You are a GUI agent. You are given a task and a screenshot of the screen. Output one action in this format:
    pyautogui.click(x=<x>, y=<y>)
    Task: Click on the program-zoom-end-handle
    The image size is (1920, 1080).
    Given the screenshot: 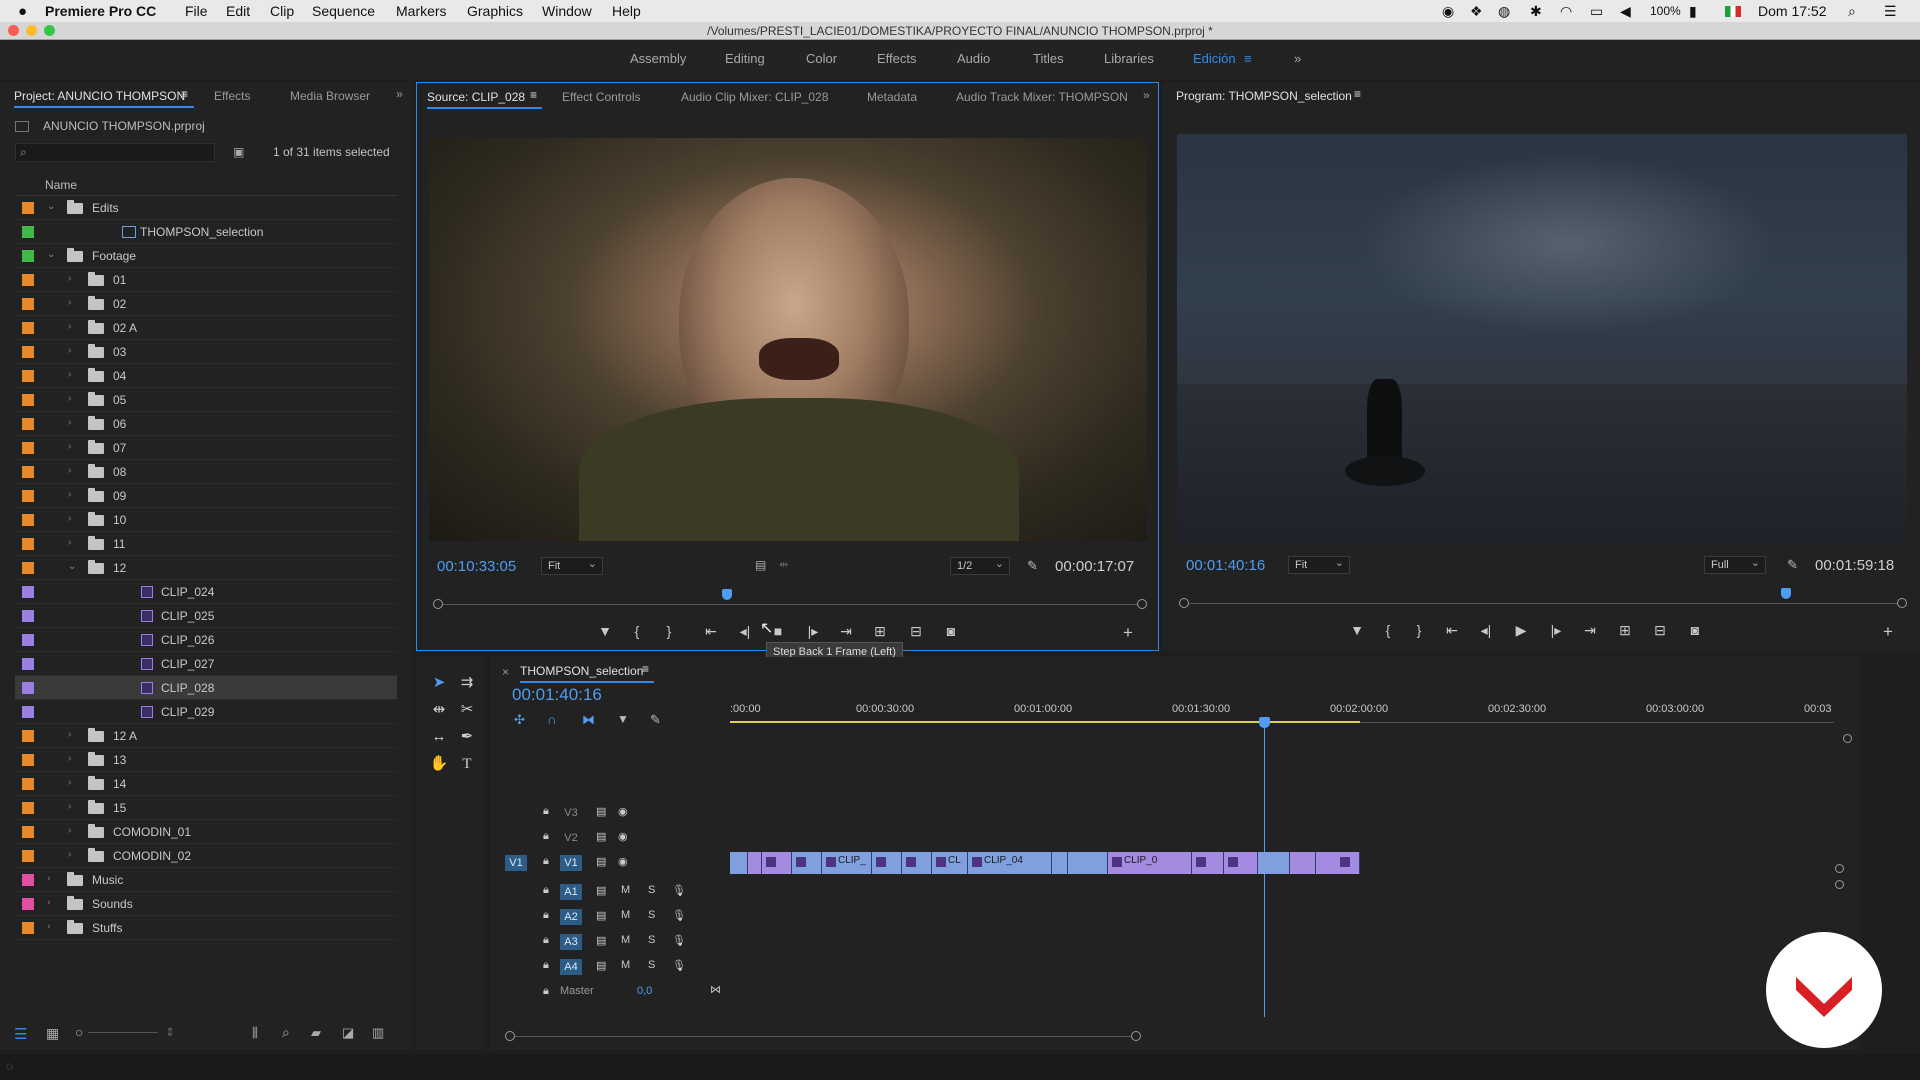 What is the action you would take?
    pyautogui.click(x=1902, y=603)
    